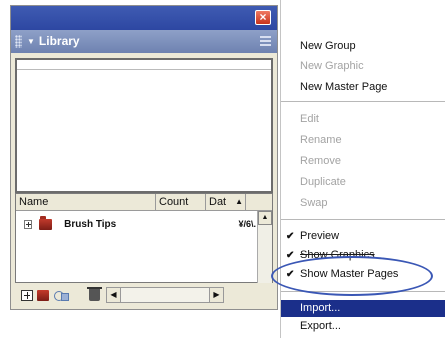  I want to click on sort-arrow-icon: ▲, so click(239, 201).